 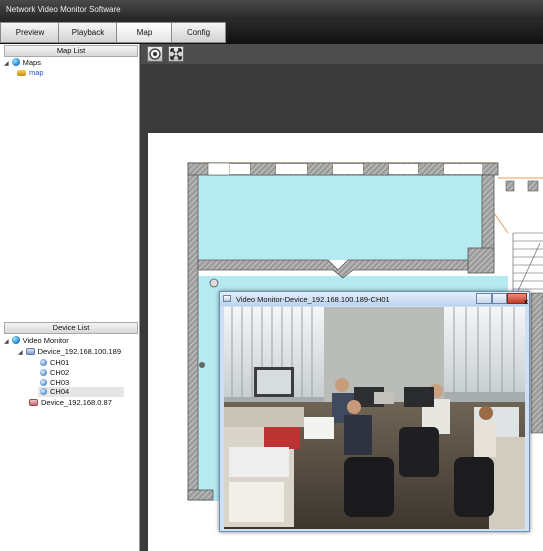 What do you see at coordinates (486, 299) in the screenshot?
I see `minimize-button: –` at bounding box center [486, 299].